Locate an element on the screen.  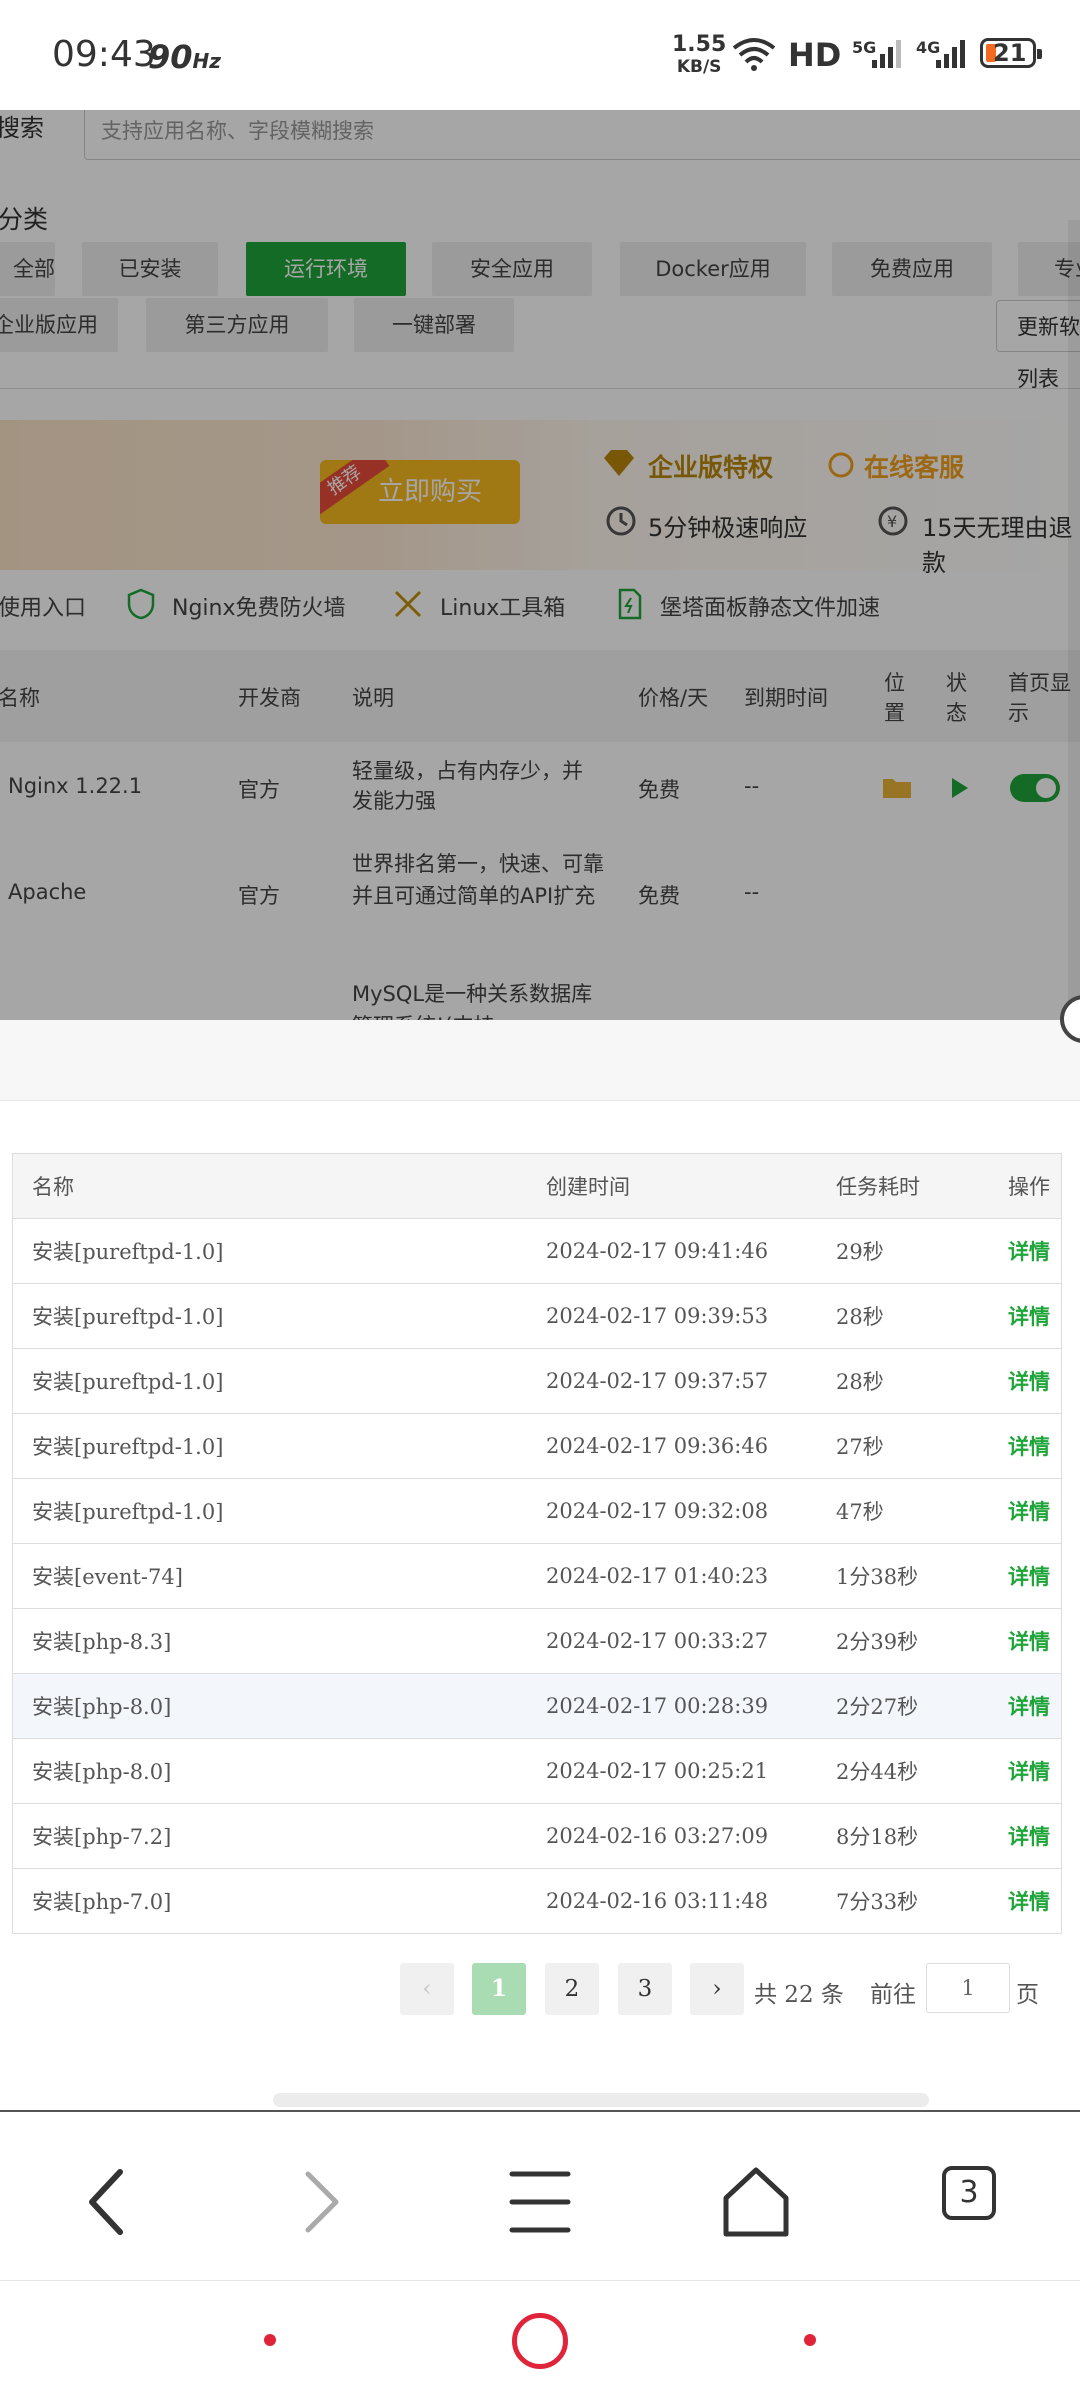
task-row: 安装[php-8.0] 2024-02-17 00:25:21 2分44秒 详情 is located at coordinates (537, 1771).